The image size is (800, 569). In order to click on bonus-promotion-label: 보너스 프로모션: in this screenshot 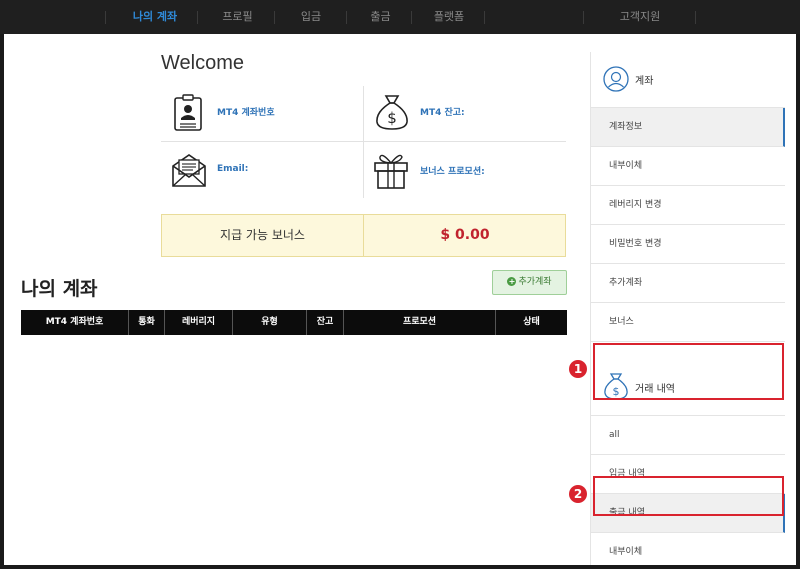, I will do `click(452, 172)`.